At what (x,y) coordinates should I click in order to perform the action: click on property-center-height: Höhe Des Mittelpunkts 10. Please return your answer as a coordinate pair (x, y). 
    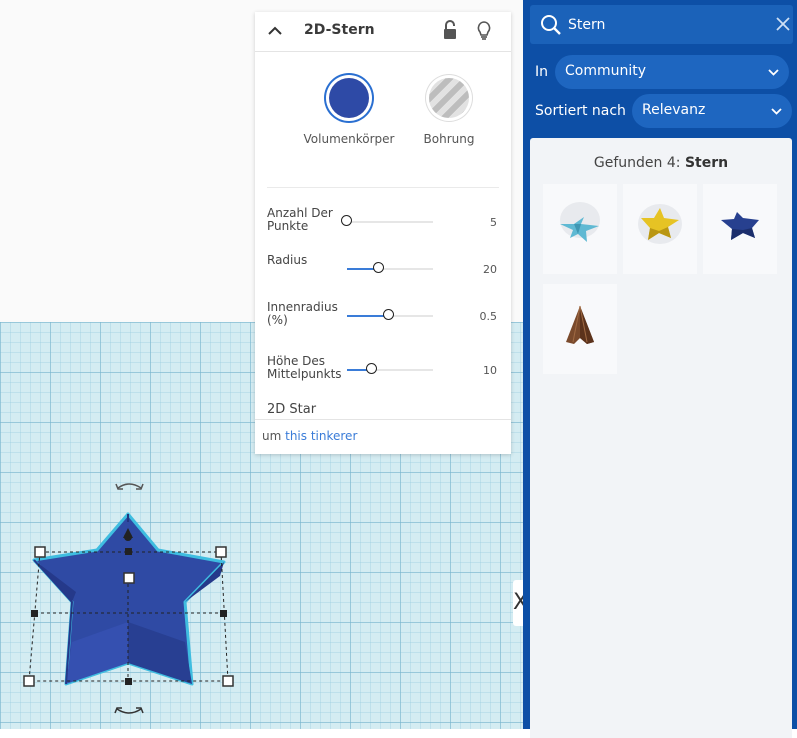
    Looking at the image, I should click on (382, 370).